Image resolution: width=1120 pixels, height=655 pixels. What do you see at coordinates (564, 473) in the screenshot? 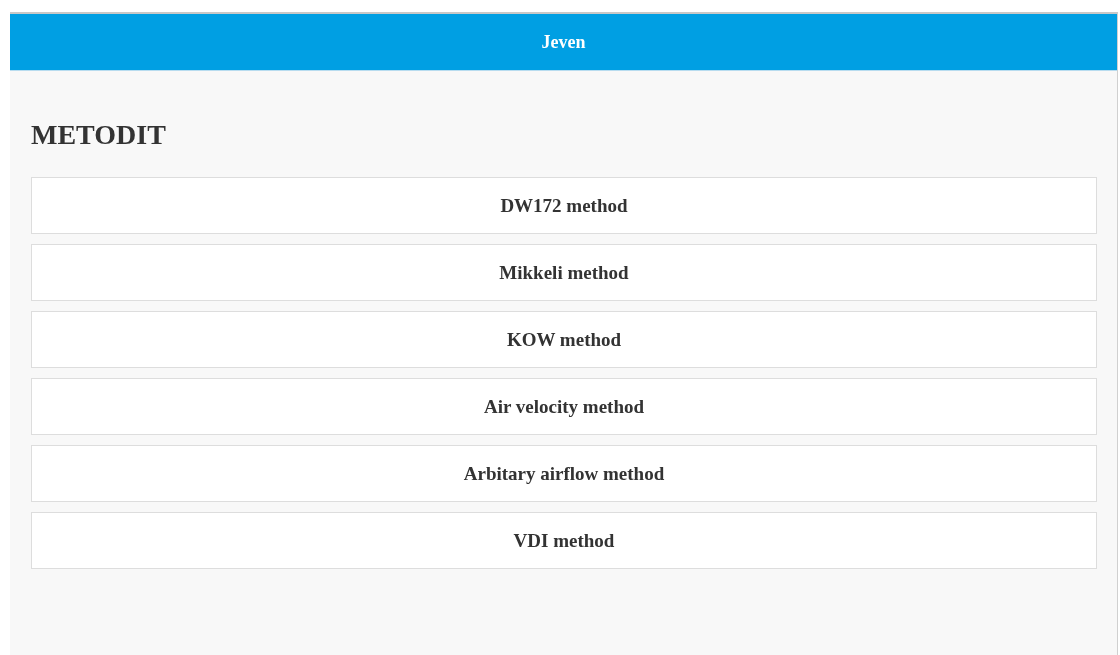
I see `method-button: Arbitary airflow method` at bounding box center [564, 473].